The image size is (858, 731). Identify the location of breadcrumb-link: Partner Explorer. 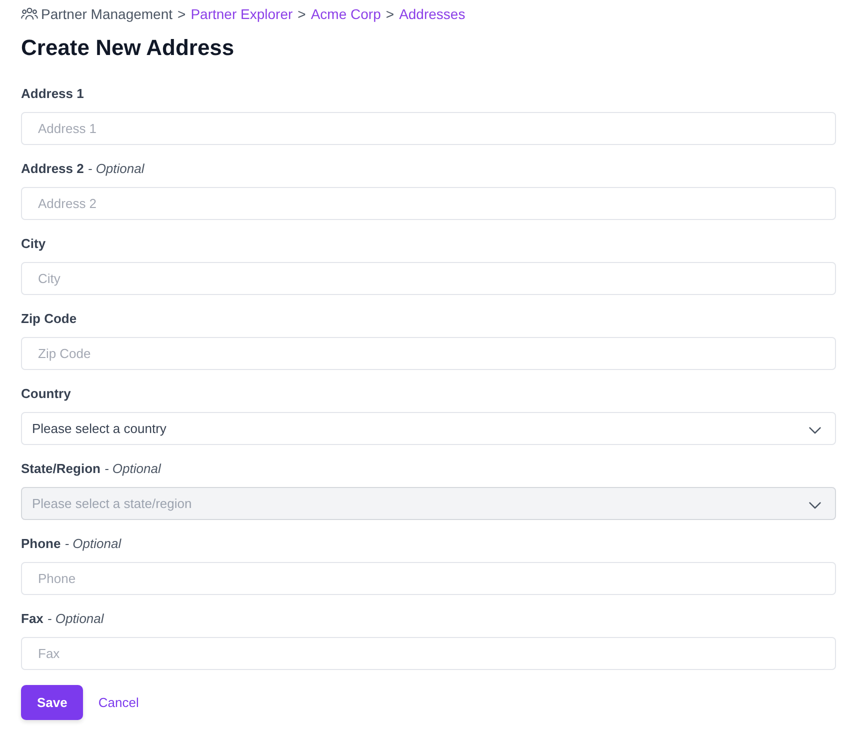
(241, 14).